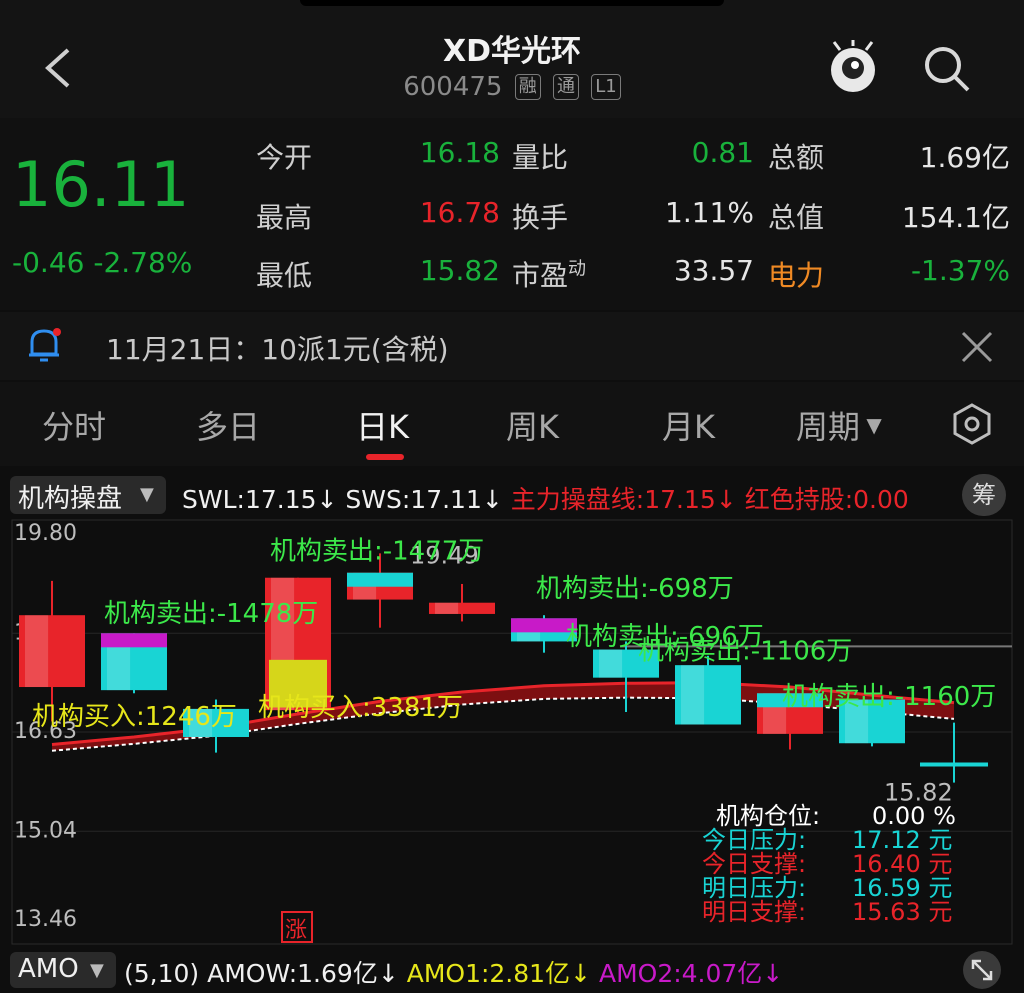 This screenshot has height=993, width=1024. Describe the element at coordinates (459, 152) in the screenshot. I see `stat-value: 16.18` at that location.